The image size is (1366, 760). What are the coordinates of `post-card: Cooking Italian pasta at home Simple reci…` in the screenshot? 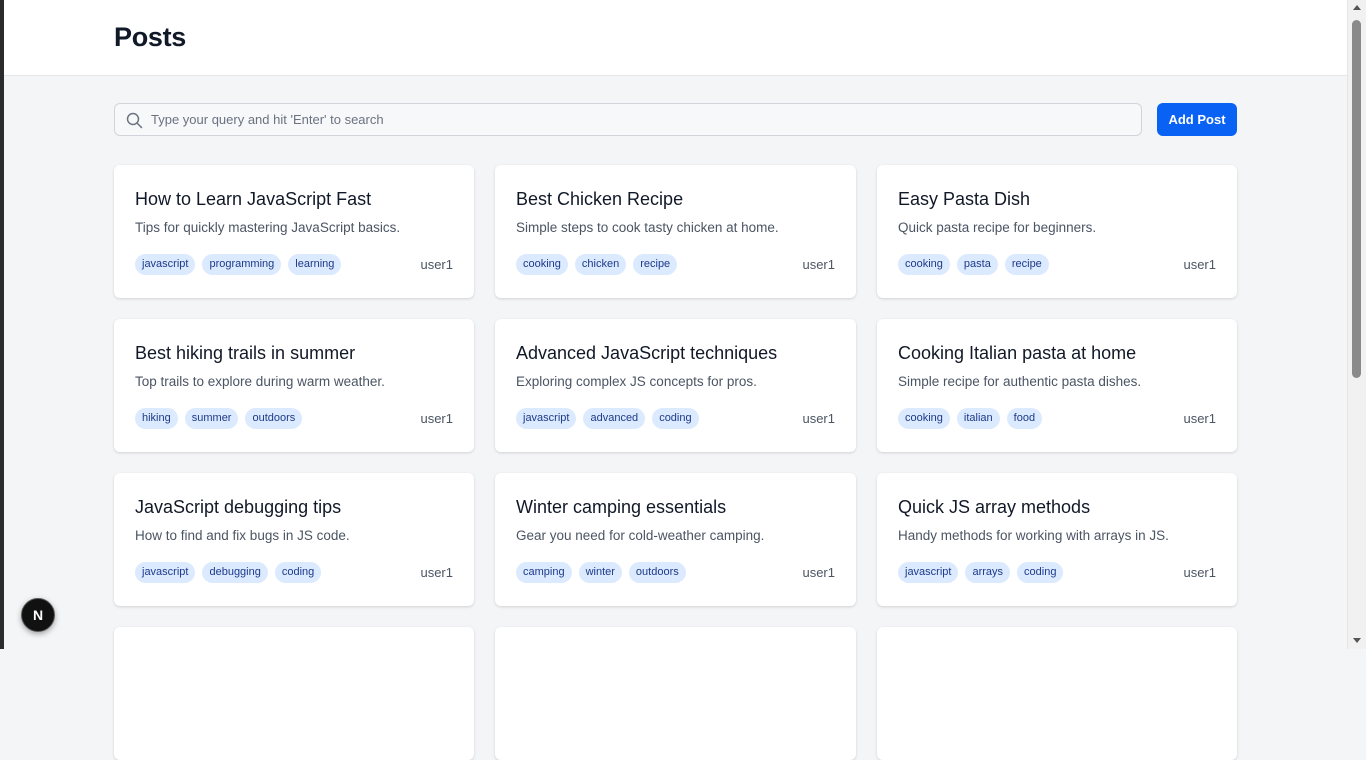 It's located at (1057, 385).